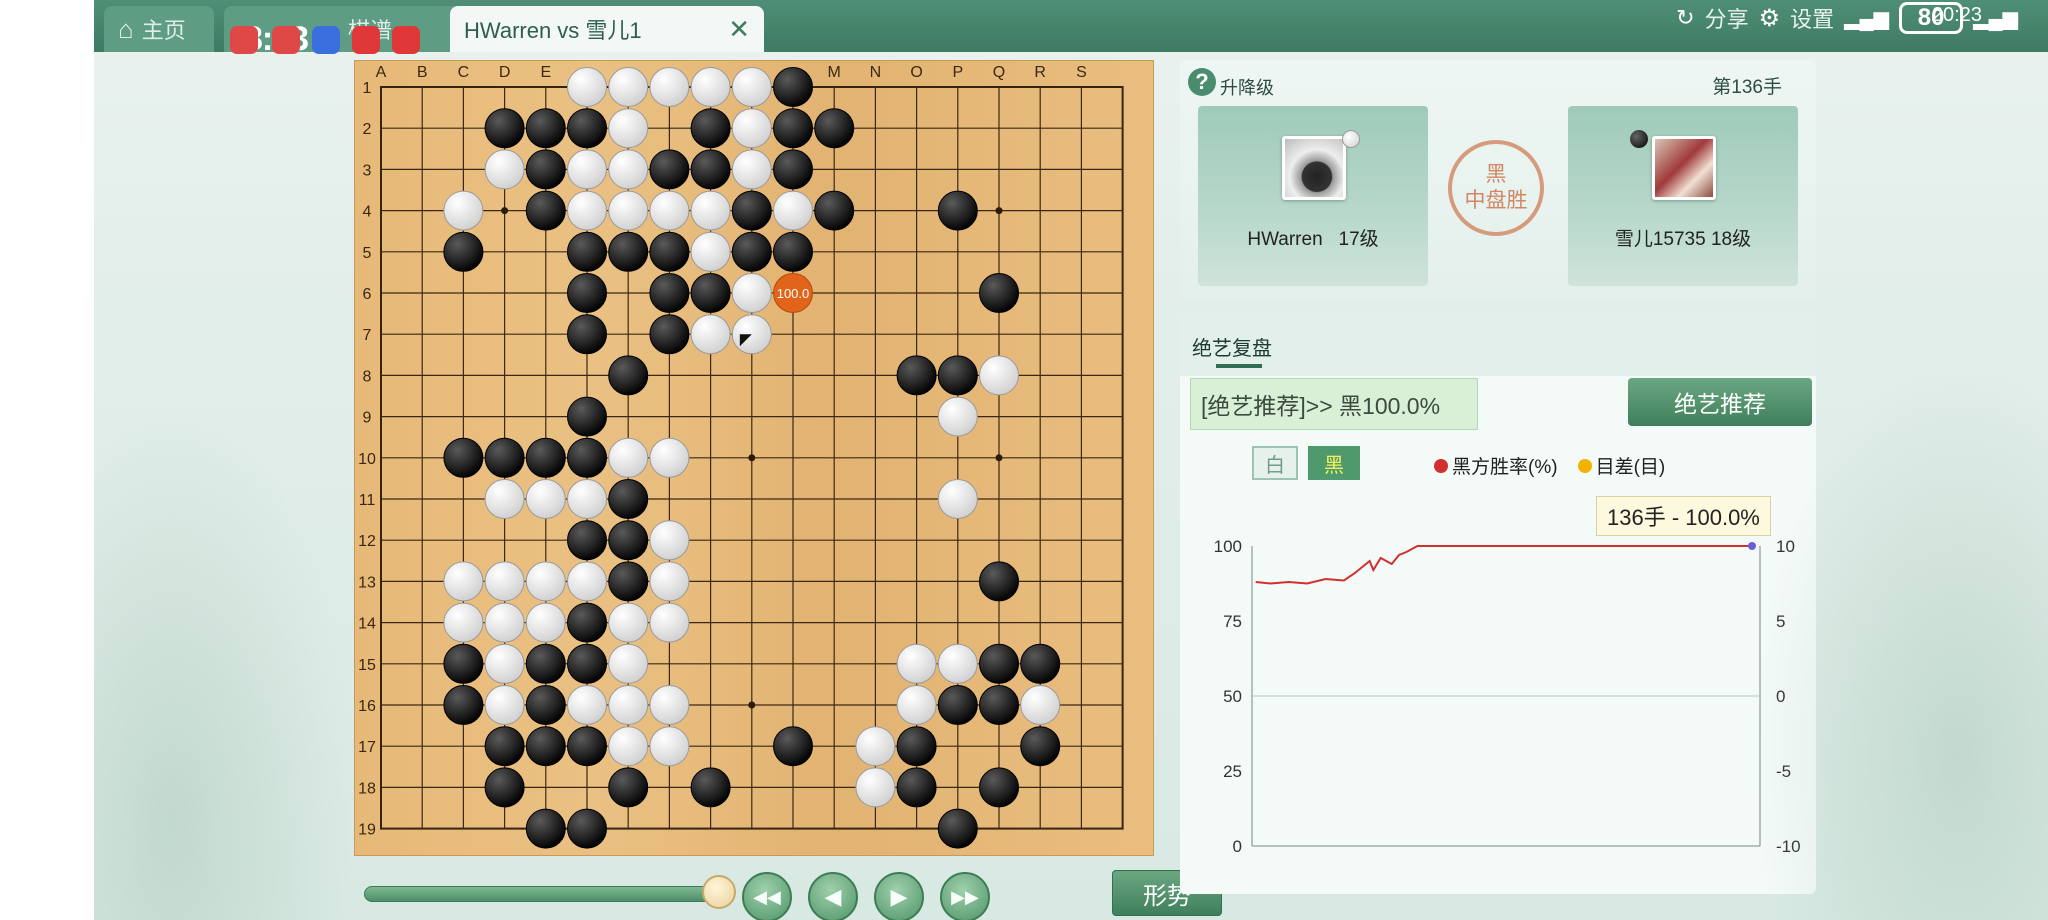 Image resolution: width=2048 pixels, height=920 pixels. What do you see at coordinates (1081, 72) in the screenshot?
I see `col-label: S` at bounding box center [1081, 72].